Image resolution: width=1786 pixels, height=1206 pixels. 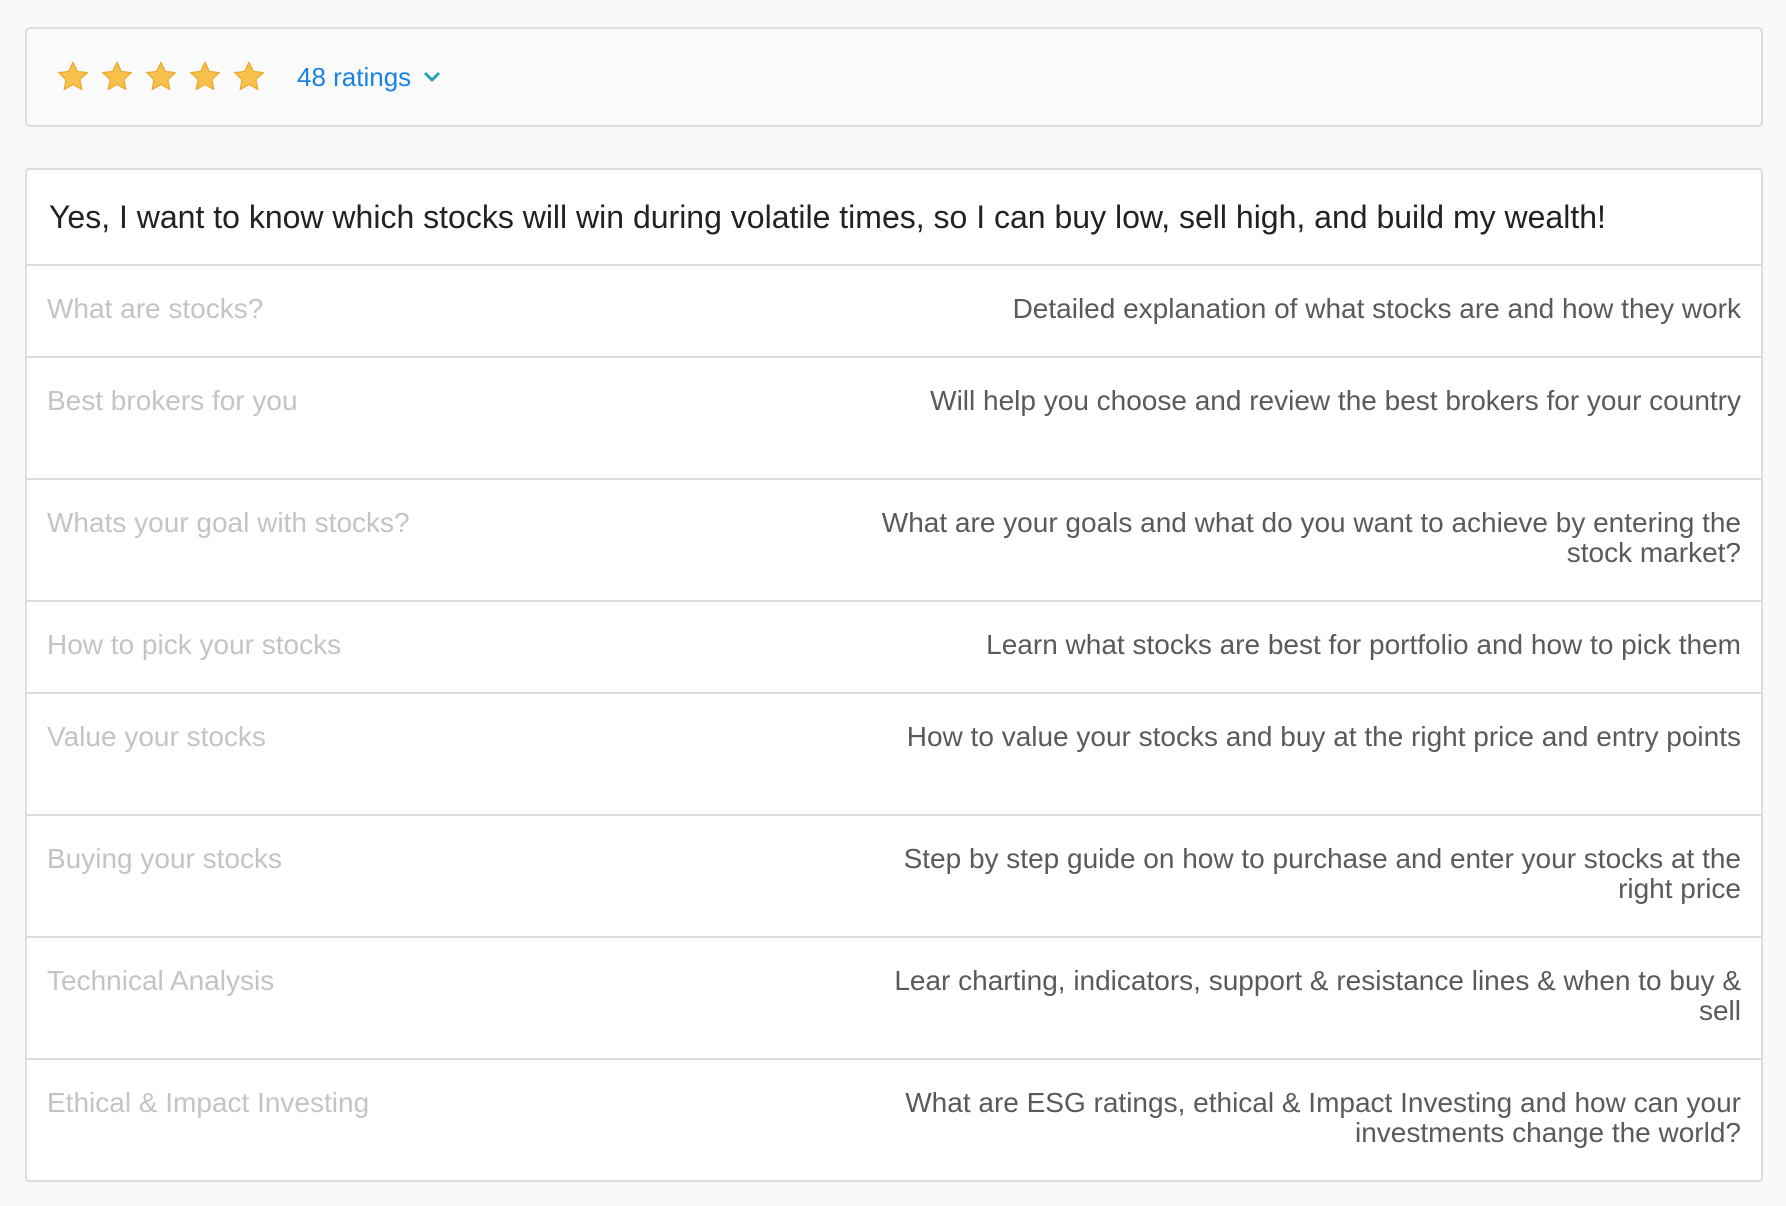 What do you see at coordinates (172, 400) in the screenshot?
I see `row-title: Best brokers for you` at bounding box center [172, 400].